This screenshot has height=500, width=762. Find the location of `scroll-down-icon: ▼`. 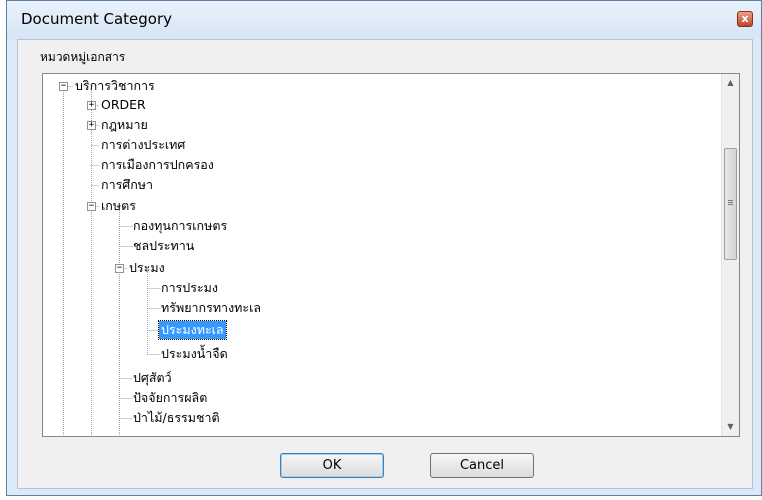

scroll-down-icon: ▼ is located at coordinates (730, 426).